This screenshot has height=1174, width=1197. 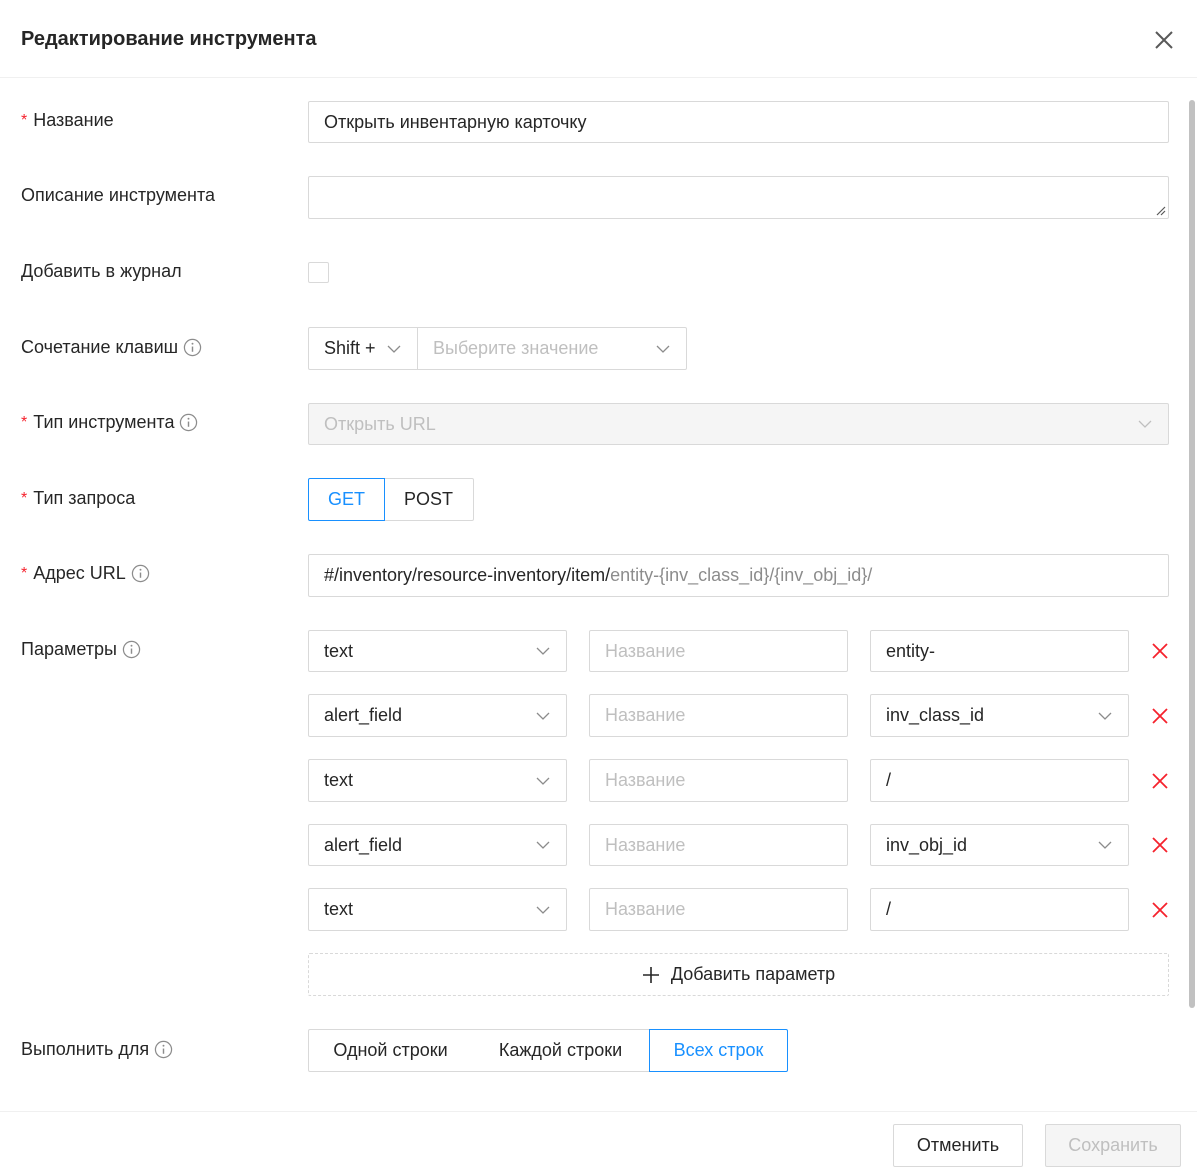 What do you see at coordinates (738, 974) in the screenshot?
I see `add-parameter-button: Добавить параметр` at bounding box center [738, 974].